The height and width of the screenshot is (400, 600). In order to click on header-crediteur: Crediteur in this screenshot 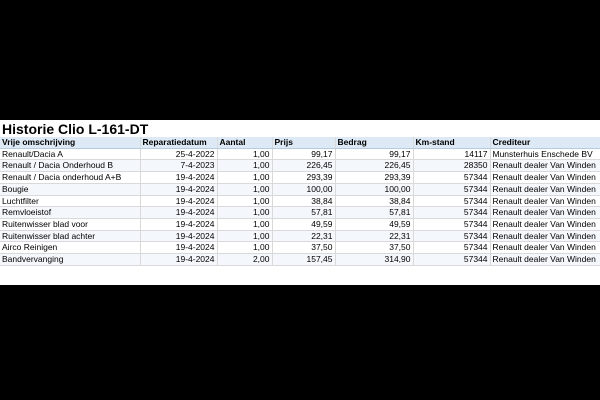, I will do `click(545, 143)`.